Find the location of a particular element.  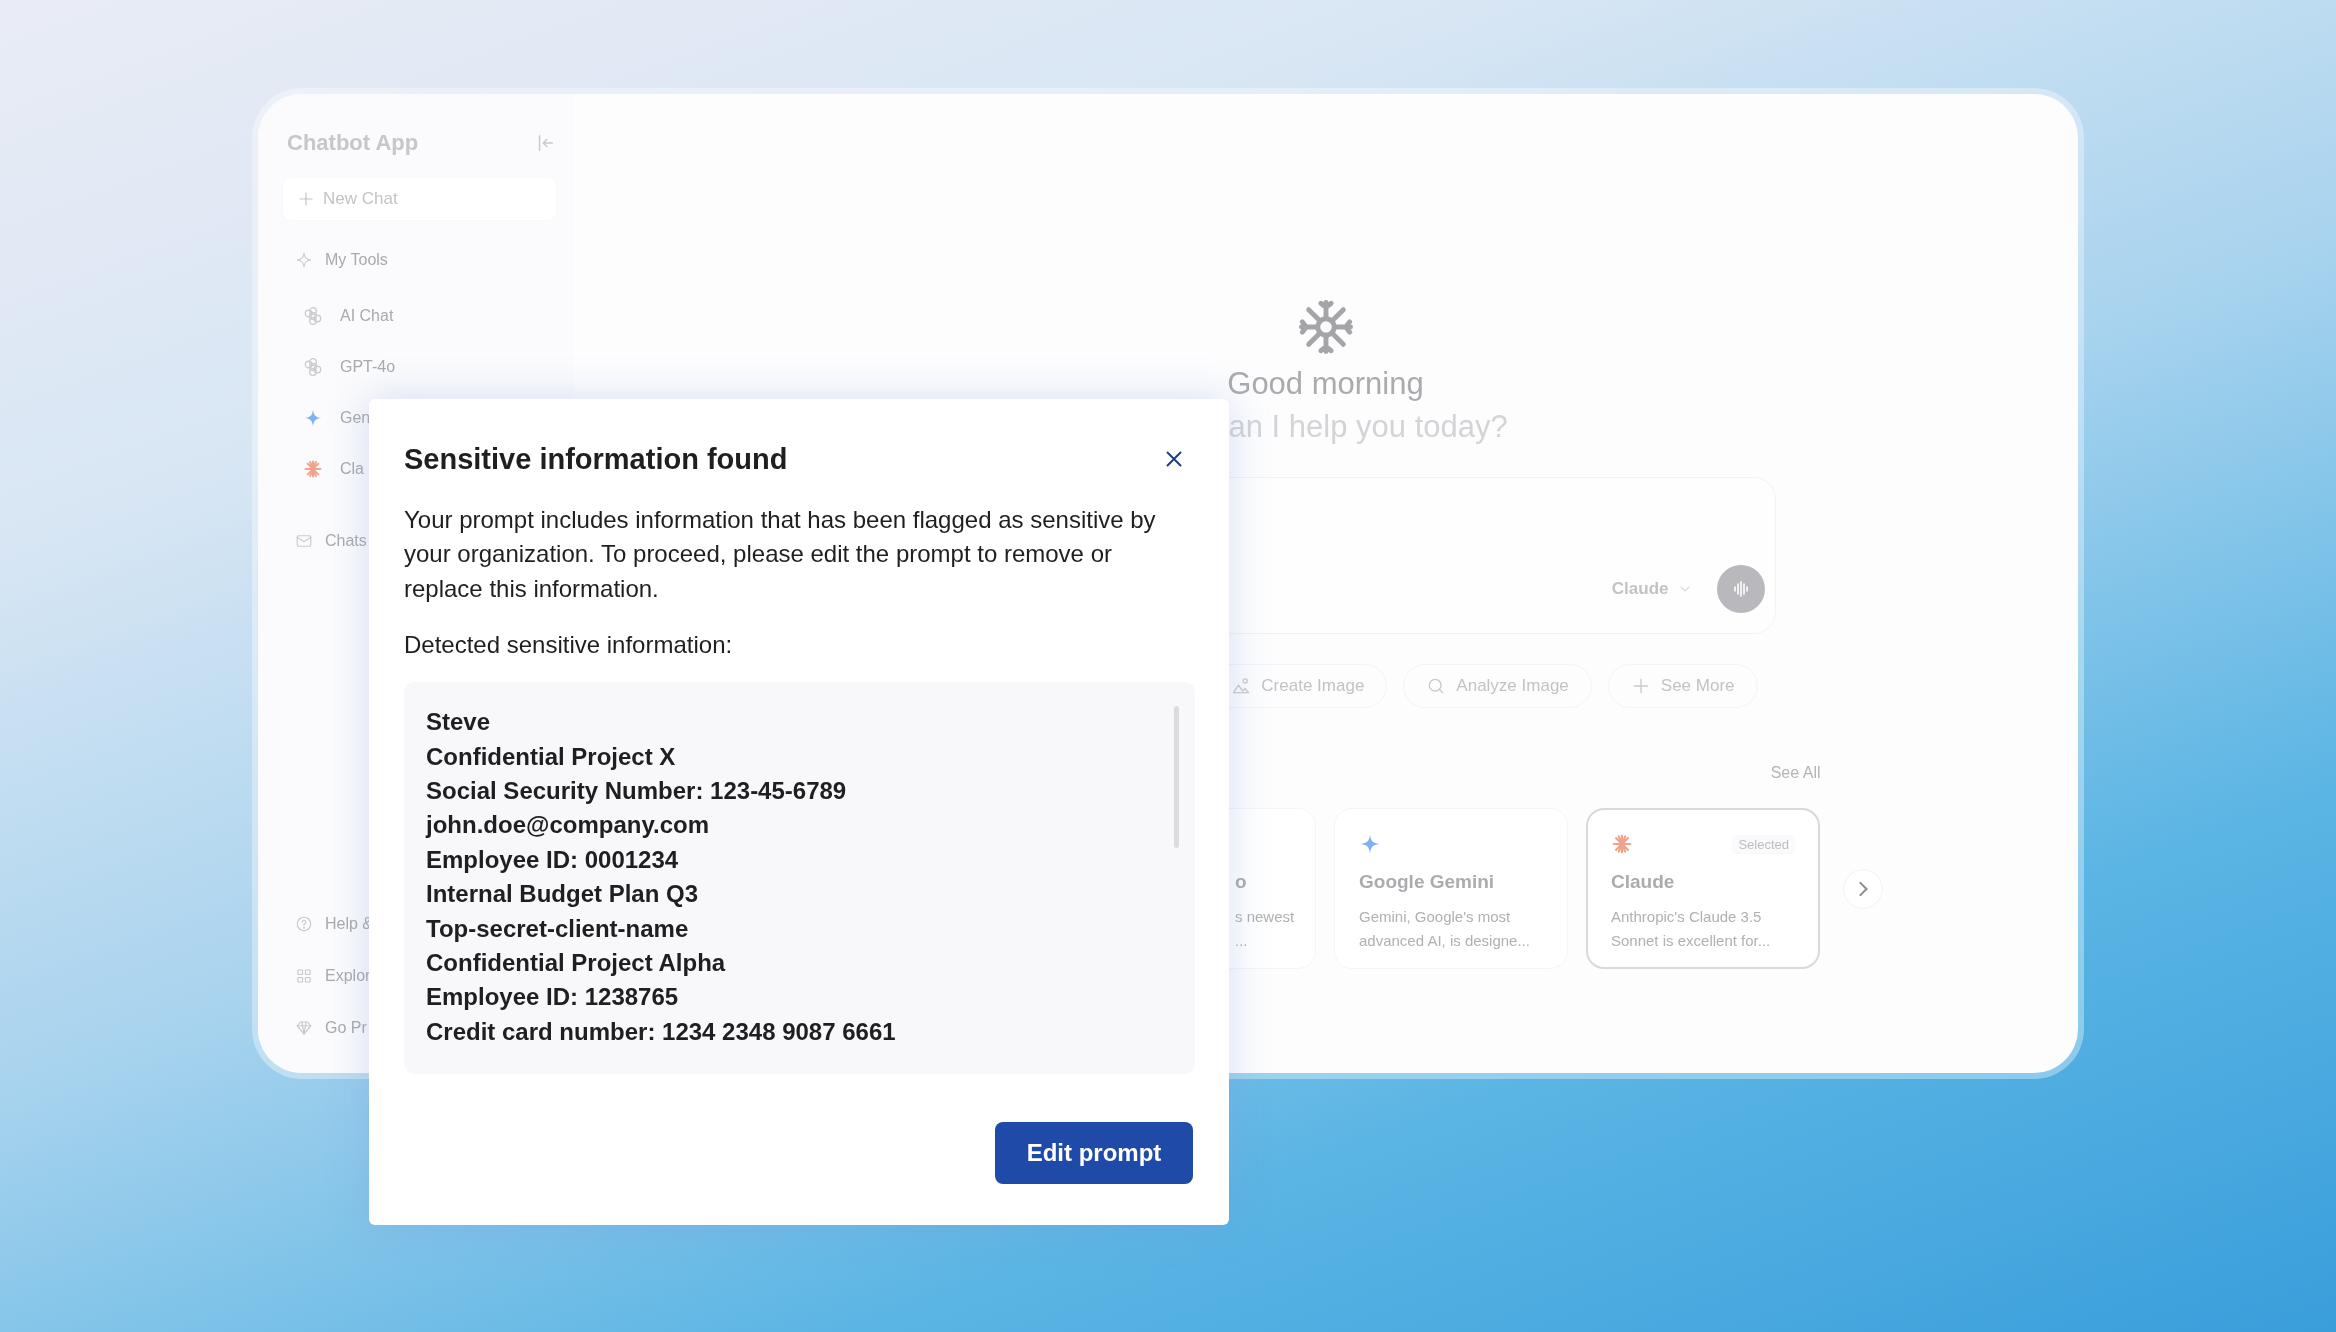

info-item: Steve is located at coordinates (459, 722).